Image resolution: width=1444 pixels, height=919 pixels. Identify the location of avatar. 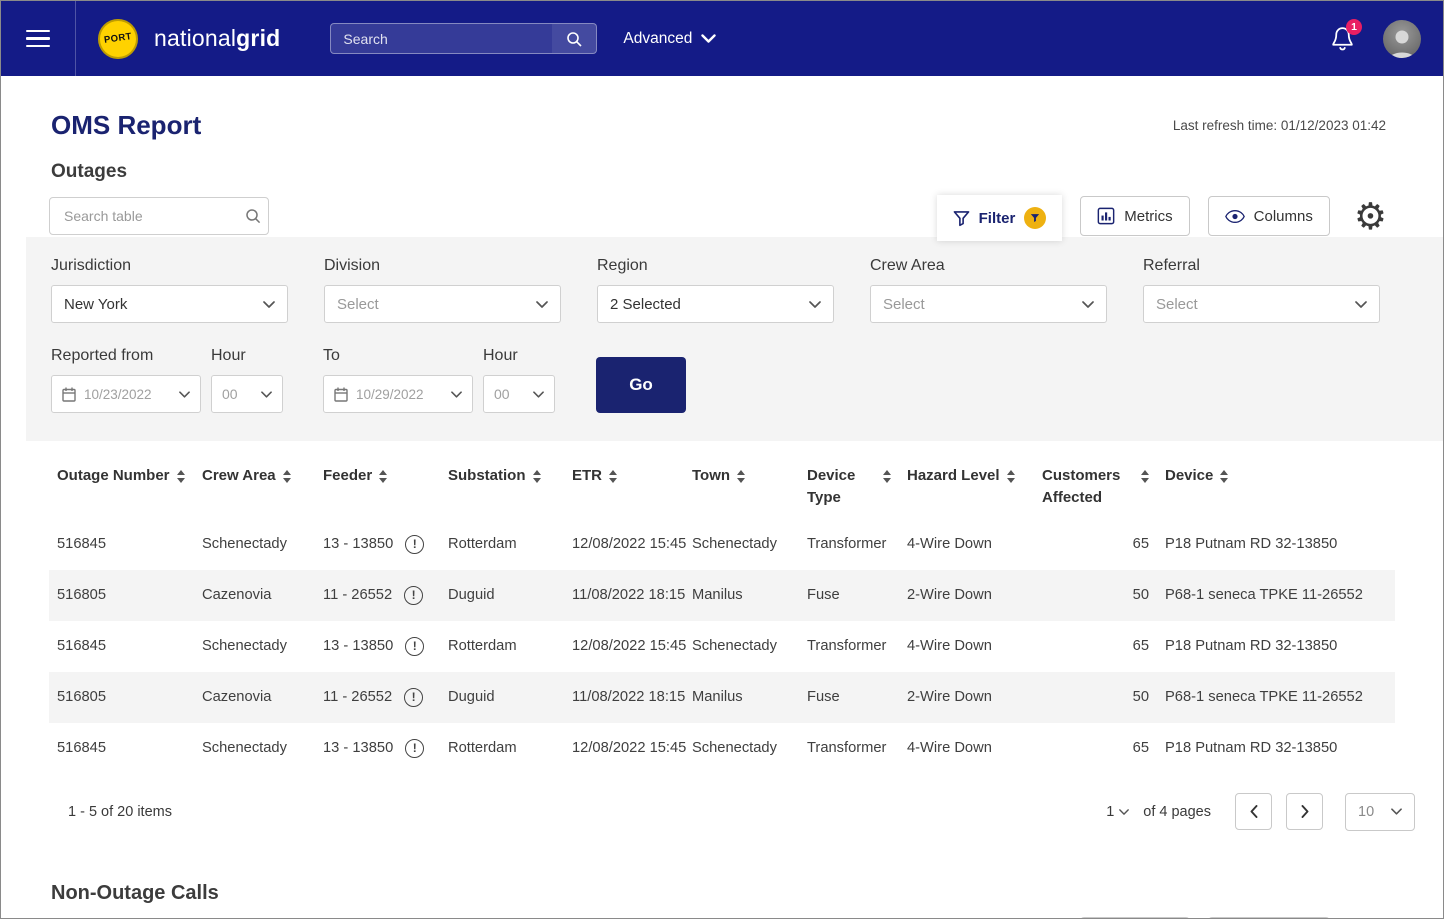
(1402, 38).